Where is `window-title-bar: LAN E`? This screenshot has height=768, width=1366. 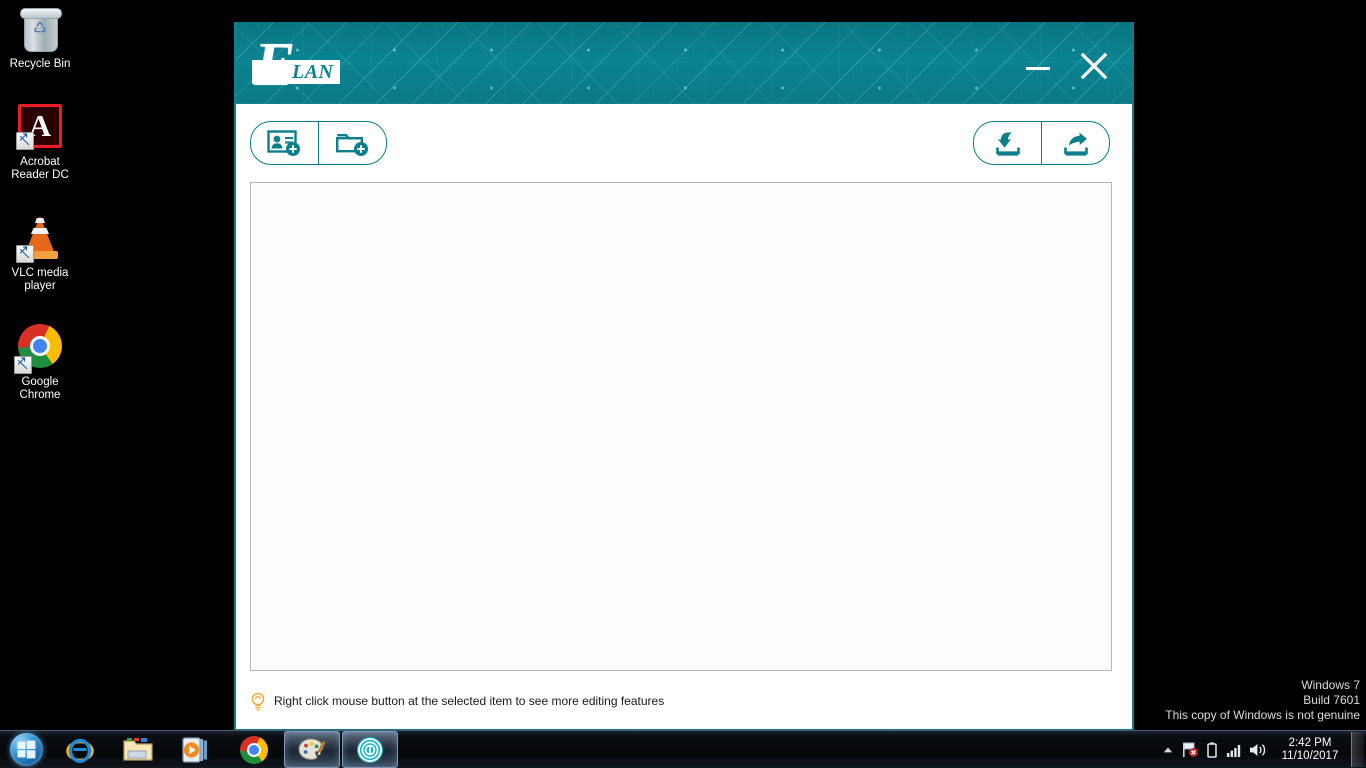 window-title-bar: LAN E is located at coordinates (684, 63).